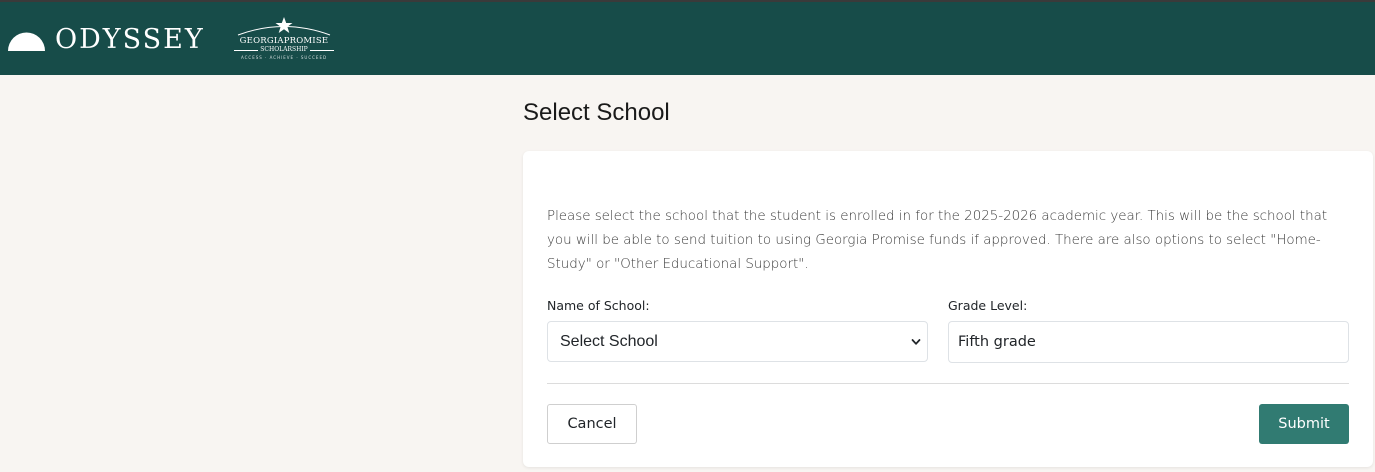 The image size is (1375, 472). I want to click on submit-button: Submit, so click(1304, 424).